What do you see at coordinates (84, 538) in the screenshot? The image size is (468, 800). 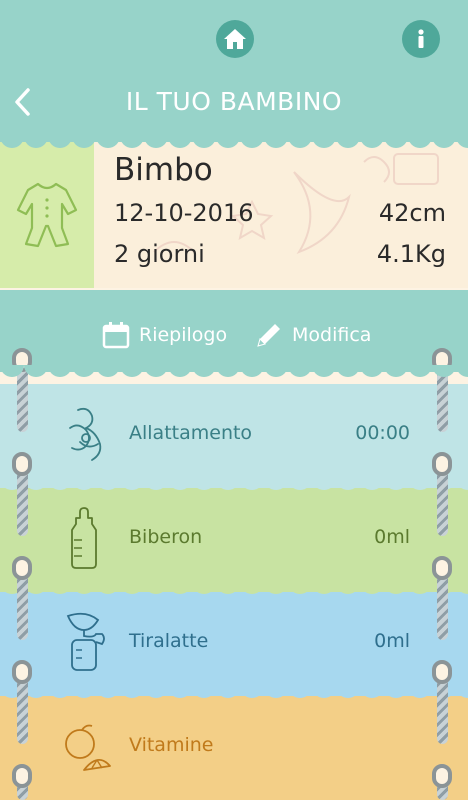 I see `baby-bottle-icon` at bounding box center [84, 538].